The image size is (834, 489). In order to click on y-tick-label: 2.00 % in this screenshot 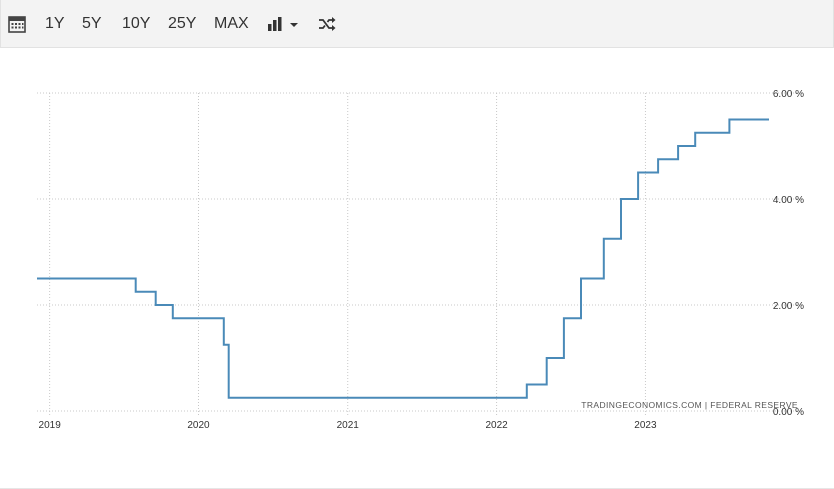, I will do `click(788, 306)`.